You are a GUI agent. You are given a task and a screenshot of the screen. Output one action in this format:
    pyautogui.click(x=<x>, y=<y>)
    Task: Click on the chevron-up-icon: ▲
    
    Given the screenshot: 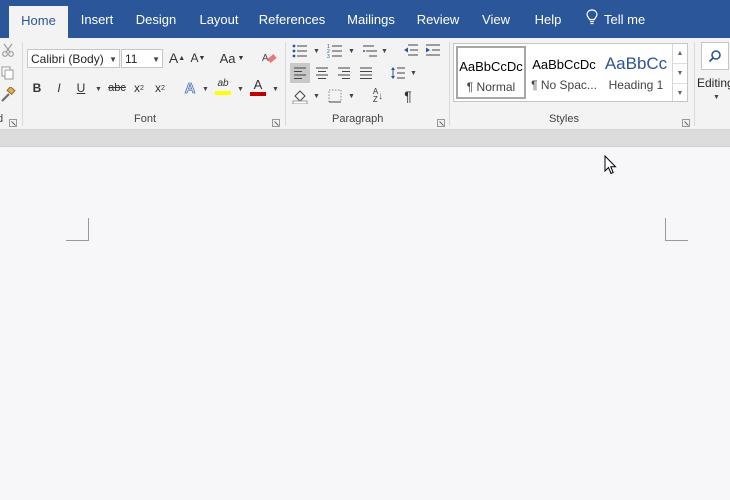 What is the action you would take?
    pyautogui.click(x=680, y=54)
    